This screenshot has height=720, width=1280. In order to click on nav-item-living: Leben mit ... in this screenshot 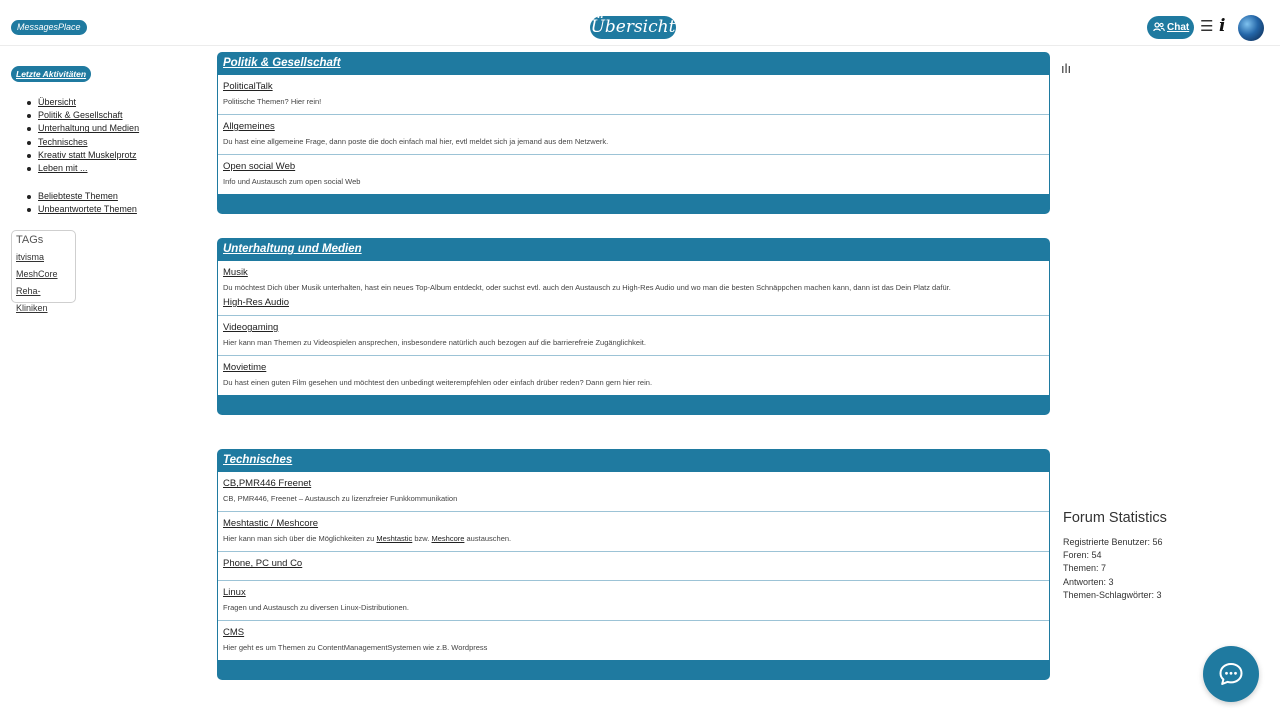, I will do `click(82, 168)`.